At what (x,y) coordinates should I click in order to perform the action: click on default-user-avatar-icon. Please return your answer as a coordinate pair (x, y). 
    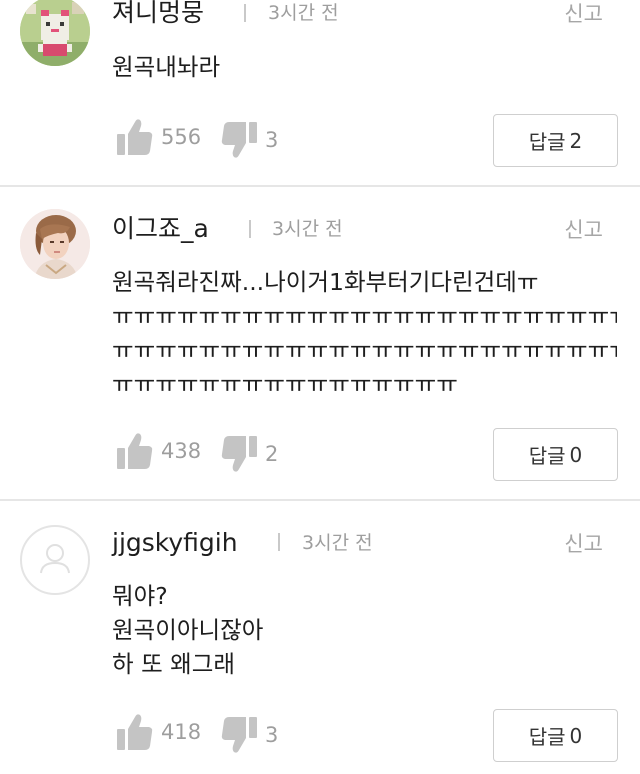
    Looking at the image, I should click on (55, 559).